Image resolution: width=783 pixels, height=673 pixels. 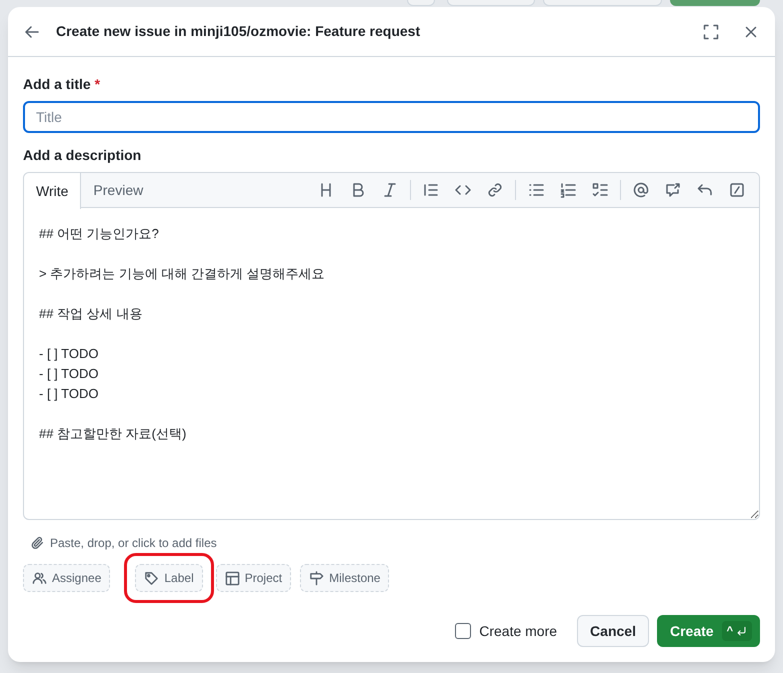 I want to click on milestone-button: Milestone, so click(x=345, y=578).